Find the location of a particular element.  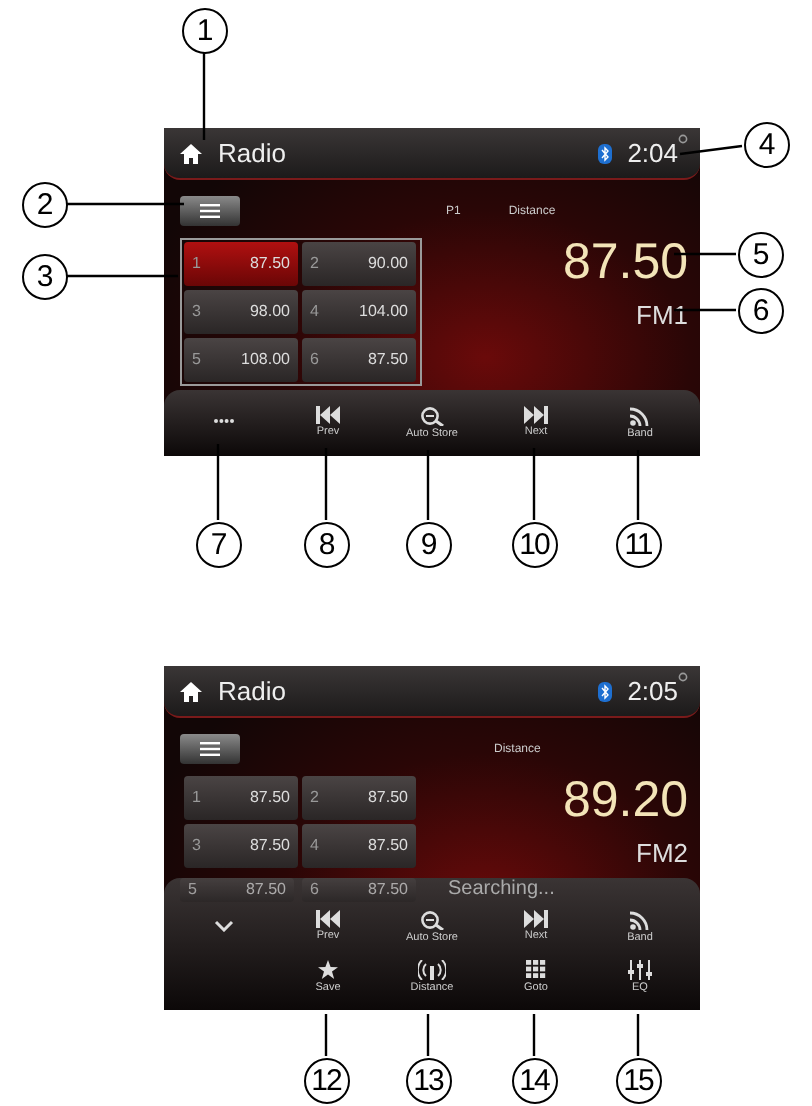

preset-frequency: 108.00 is located at coordinates (265, 360).